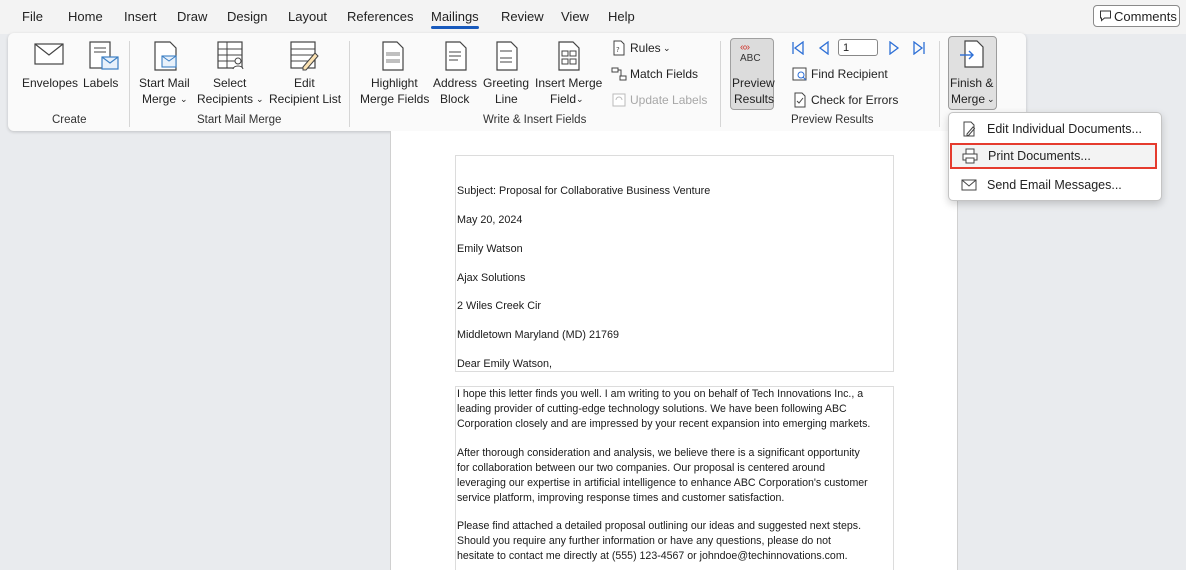  Describe the element at coordinates (49, 66) in the screenshot. I see `envelopes-button: Envelopes` at that location.